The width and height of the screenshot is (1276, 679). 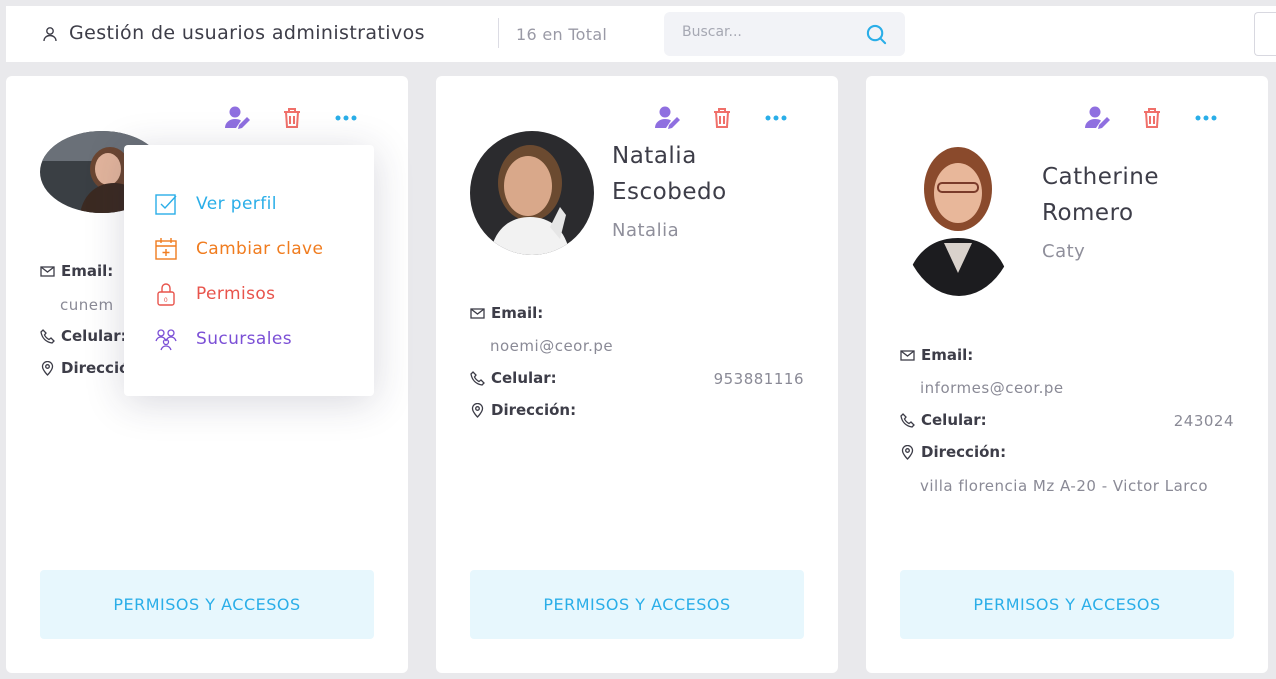 I want to click on search-box, so click(x=784, y=34).